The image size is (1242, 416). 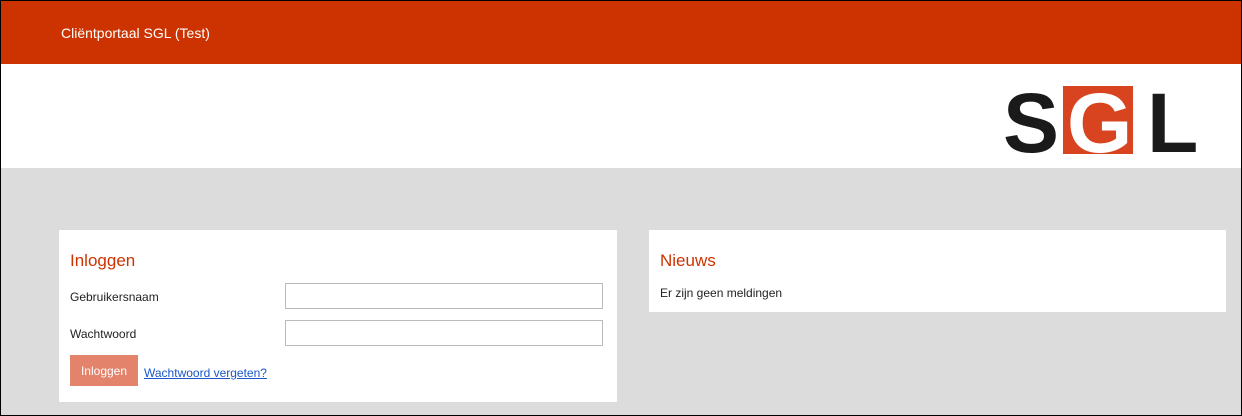 What do you see at coordinates (205, 373) in the screenshot?
I see `forgot-password-link: Wachtwoord vergeten?` at bounding box center [205, 373].